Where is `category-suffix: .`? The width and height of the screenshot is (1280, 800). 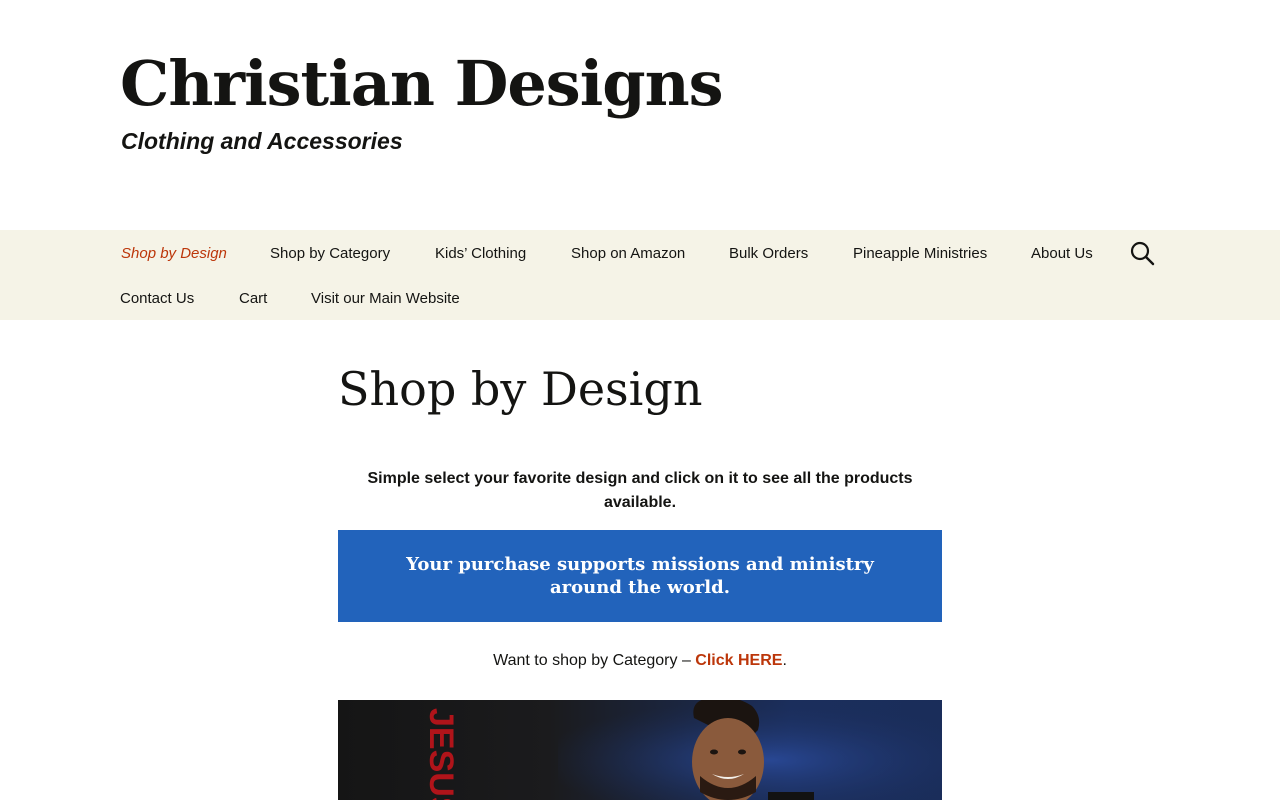 category-suffix: . is located at coordinates (784, 660).